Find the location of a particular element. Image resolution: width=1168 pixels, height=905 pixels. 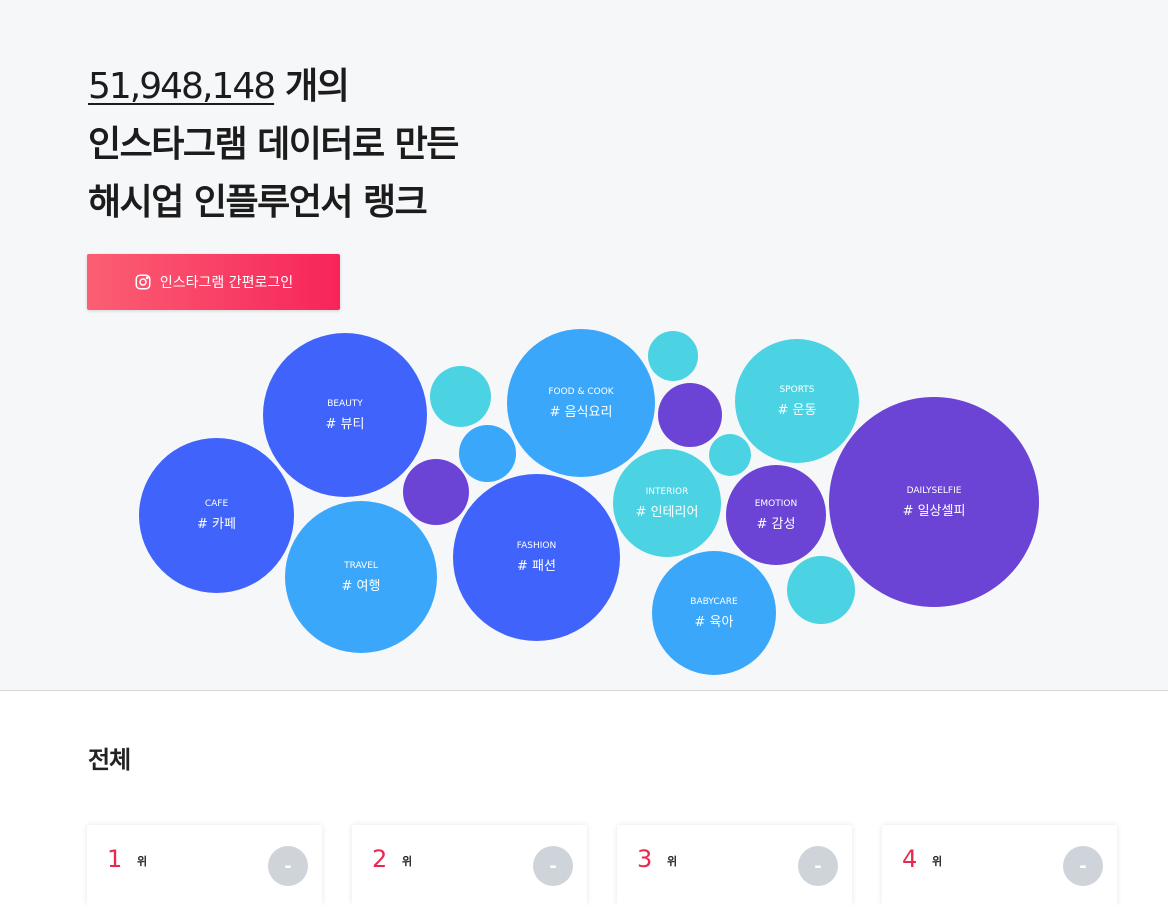

category-en-label: TRAVEL is located at coordinates (361, 565).